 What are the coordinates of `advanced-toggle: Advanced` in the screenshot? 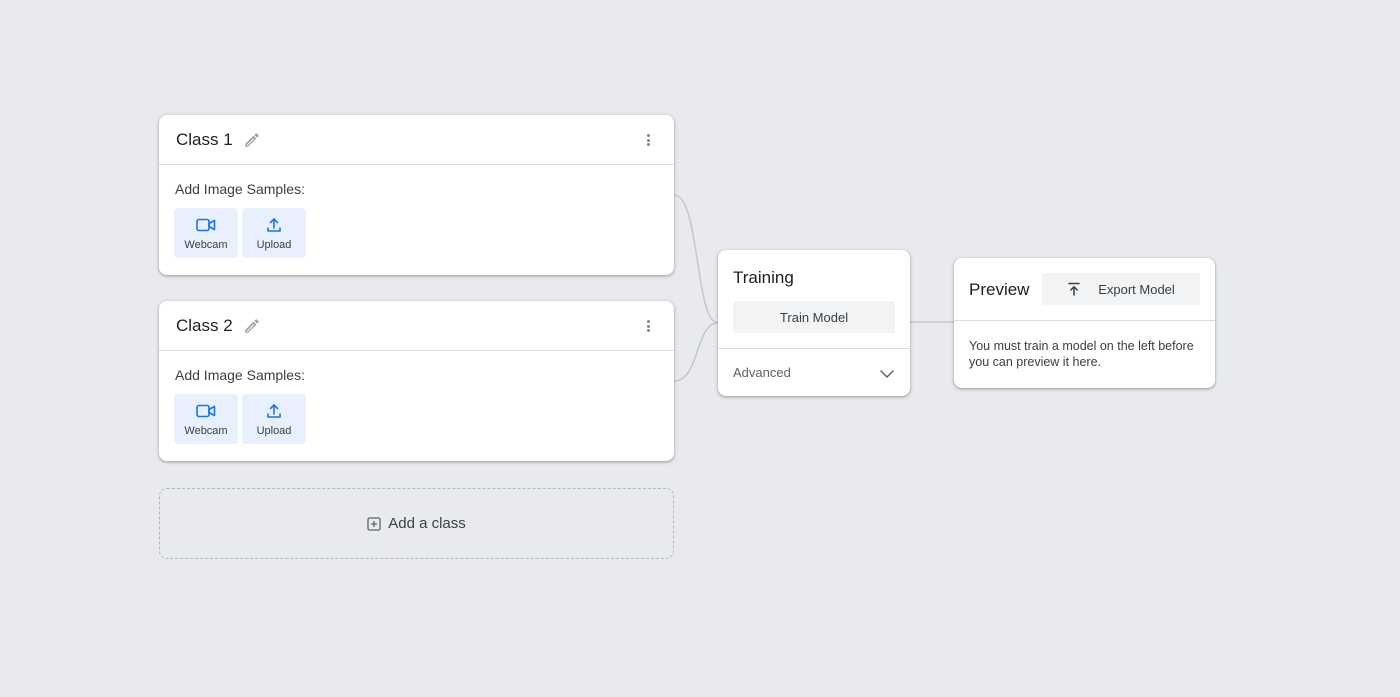 It's located at (814, 372).